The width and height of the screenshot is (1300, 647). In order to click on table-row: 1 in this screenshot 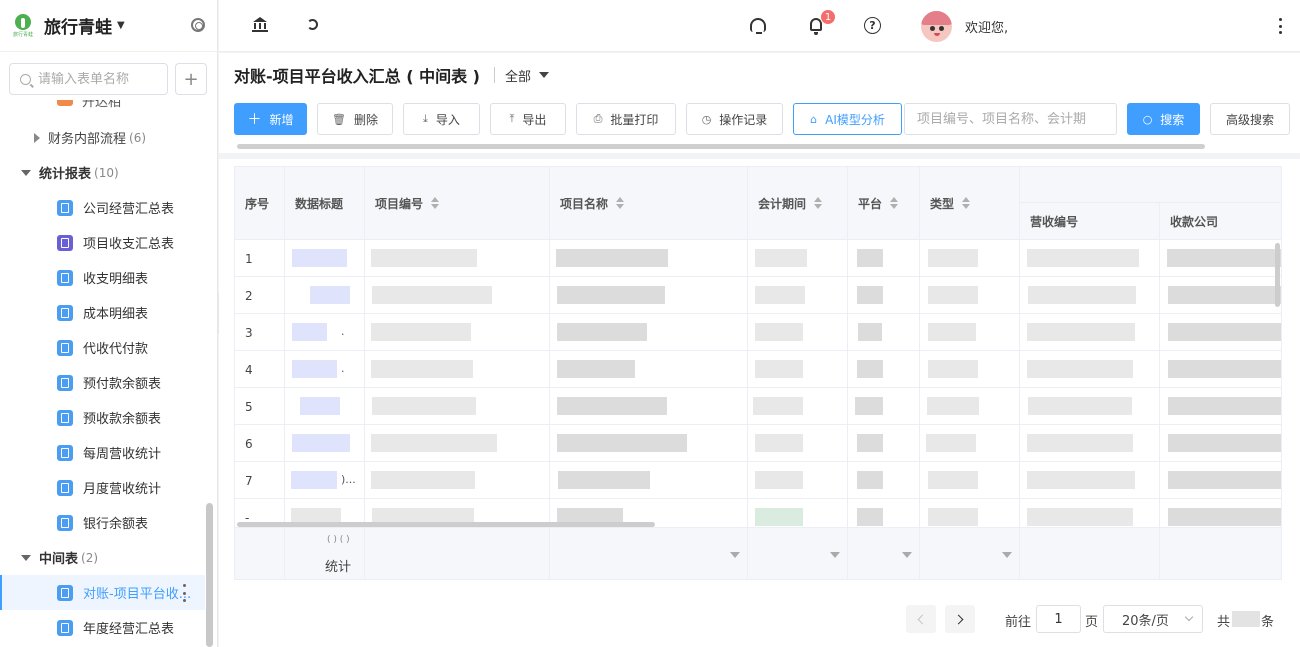, I will do `click(758, 258)`.